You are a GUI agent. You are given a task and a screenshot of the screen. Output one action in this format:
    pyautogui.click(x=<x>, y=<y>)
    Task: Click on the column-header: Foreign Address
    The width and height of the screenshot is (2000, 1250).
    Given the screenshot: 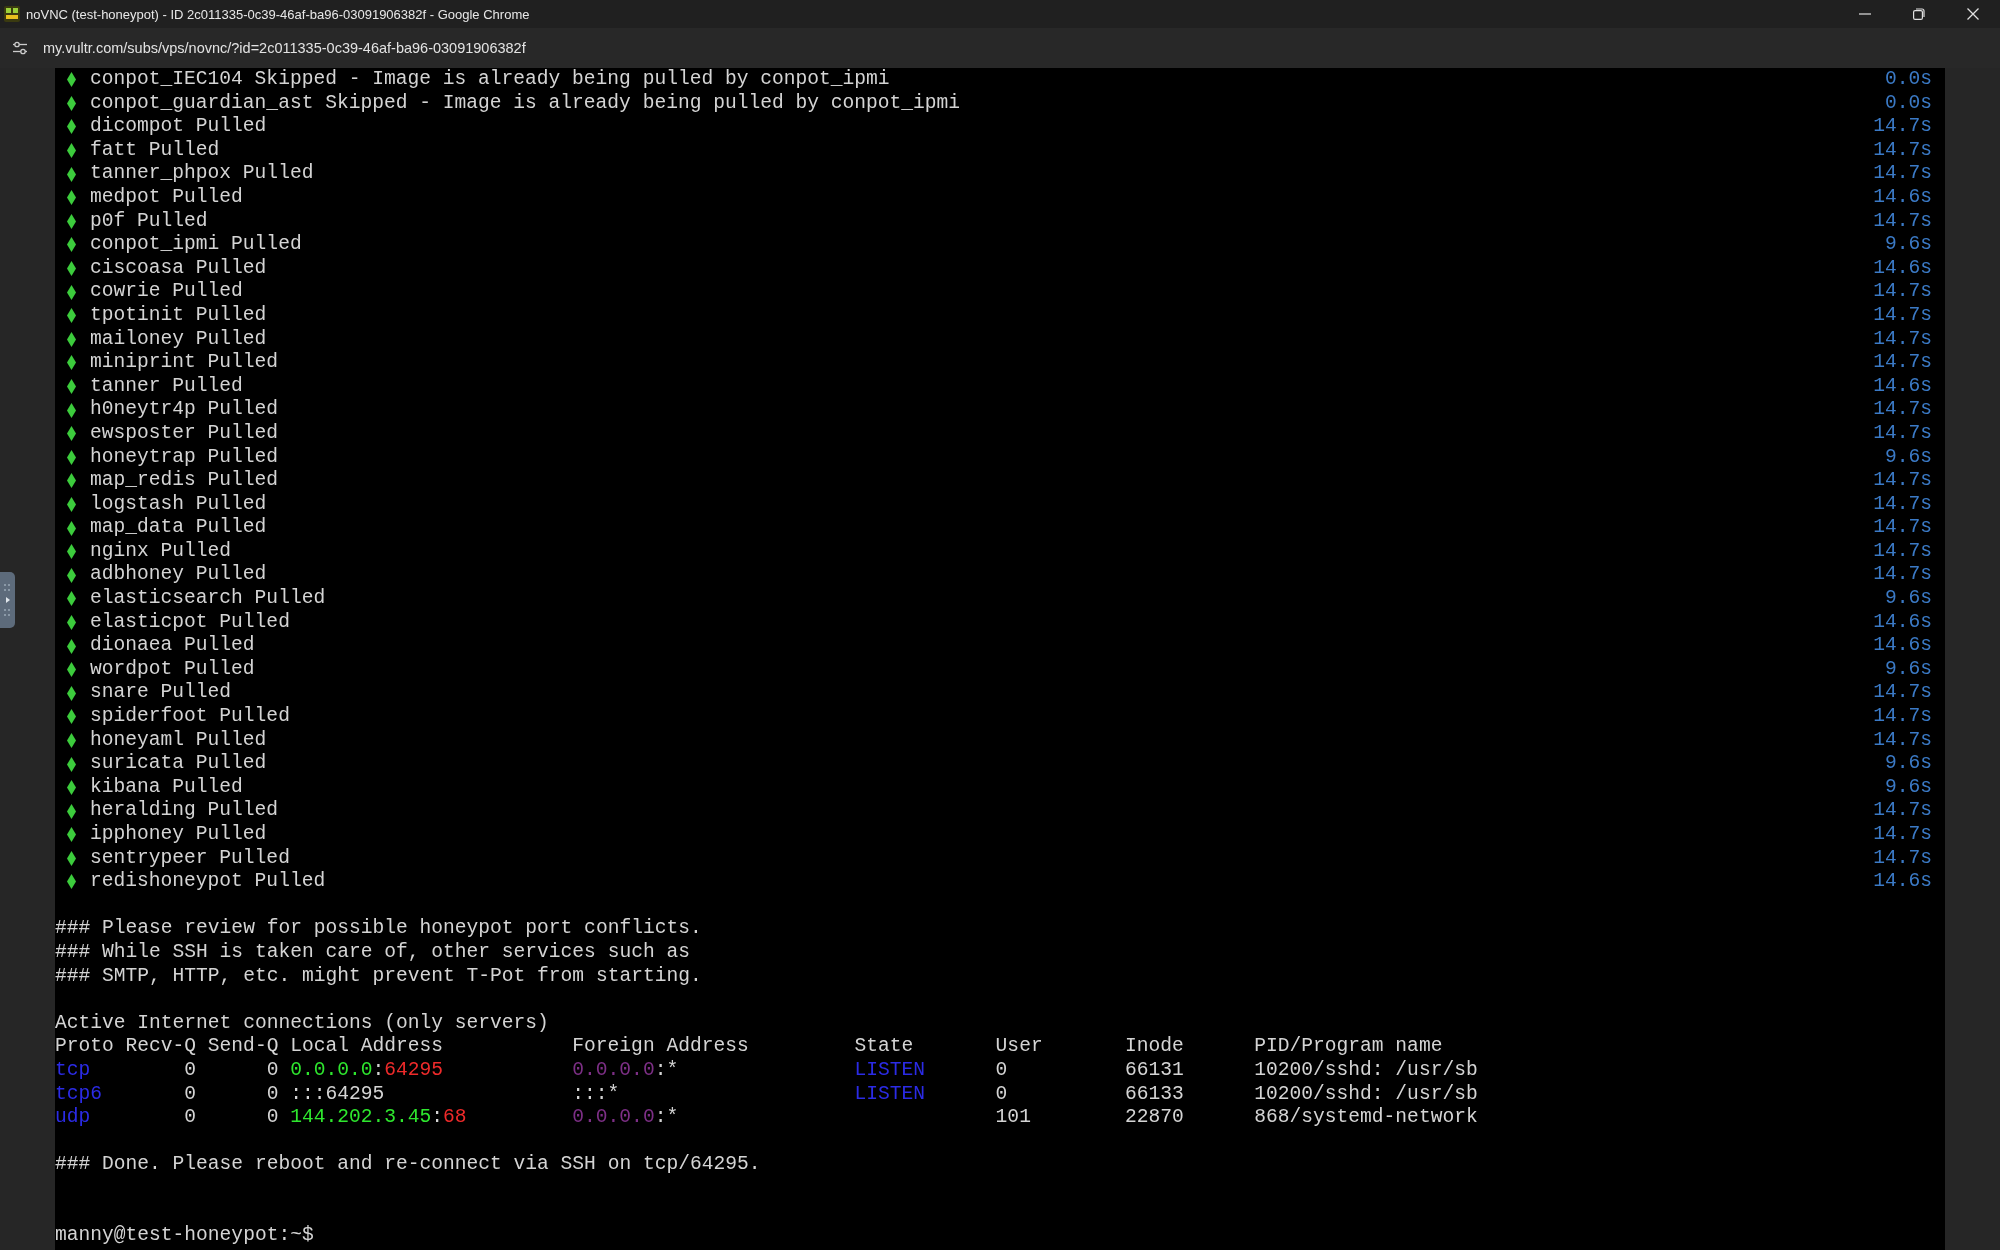 What is the action you would take?
    pyautogui.click(x=660, y=1047)
    